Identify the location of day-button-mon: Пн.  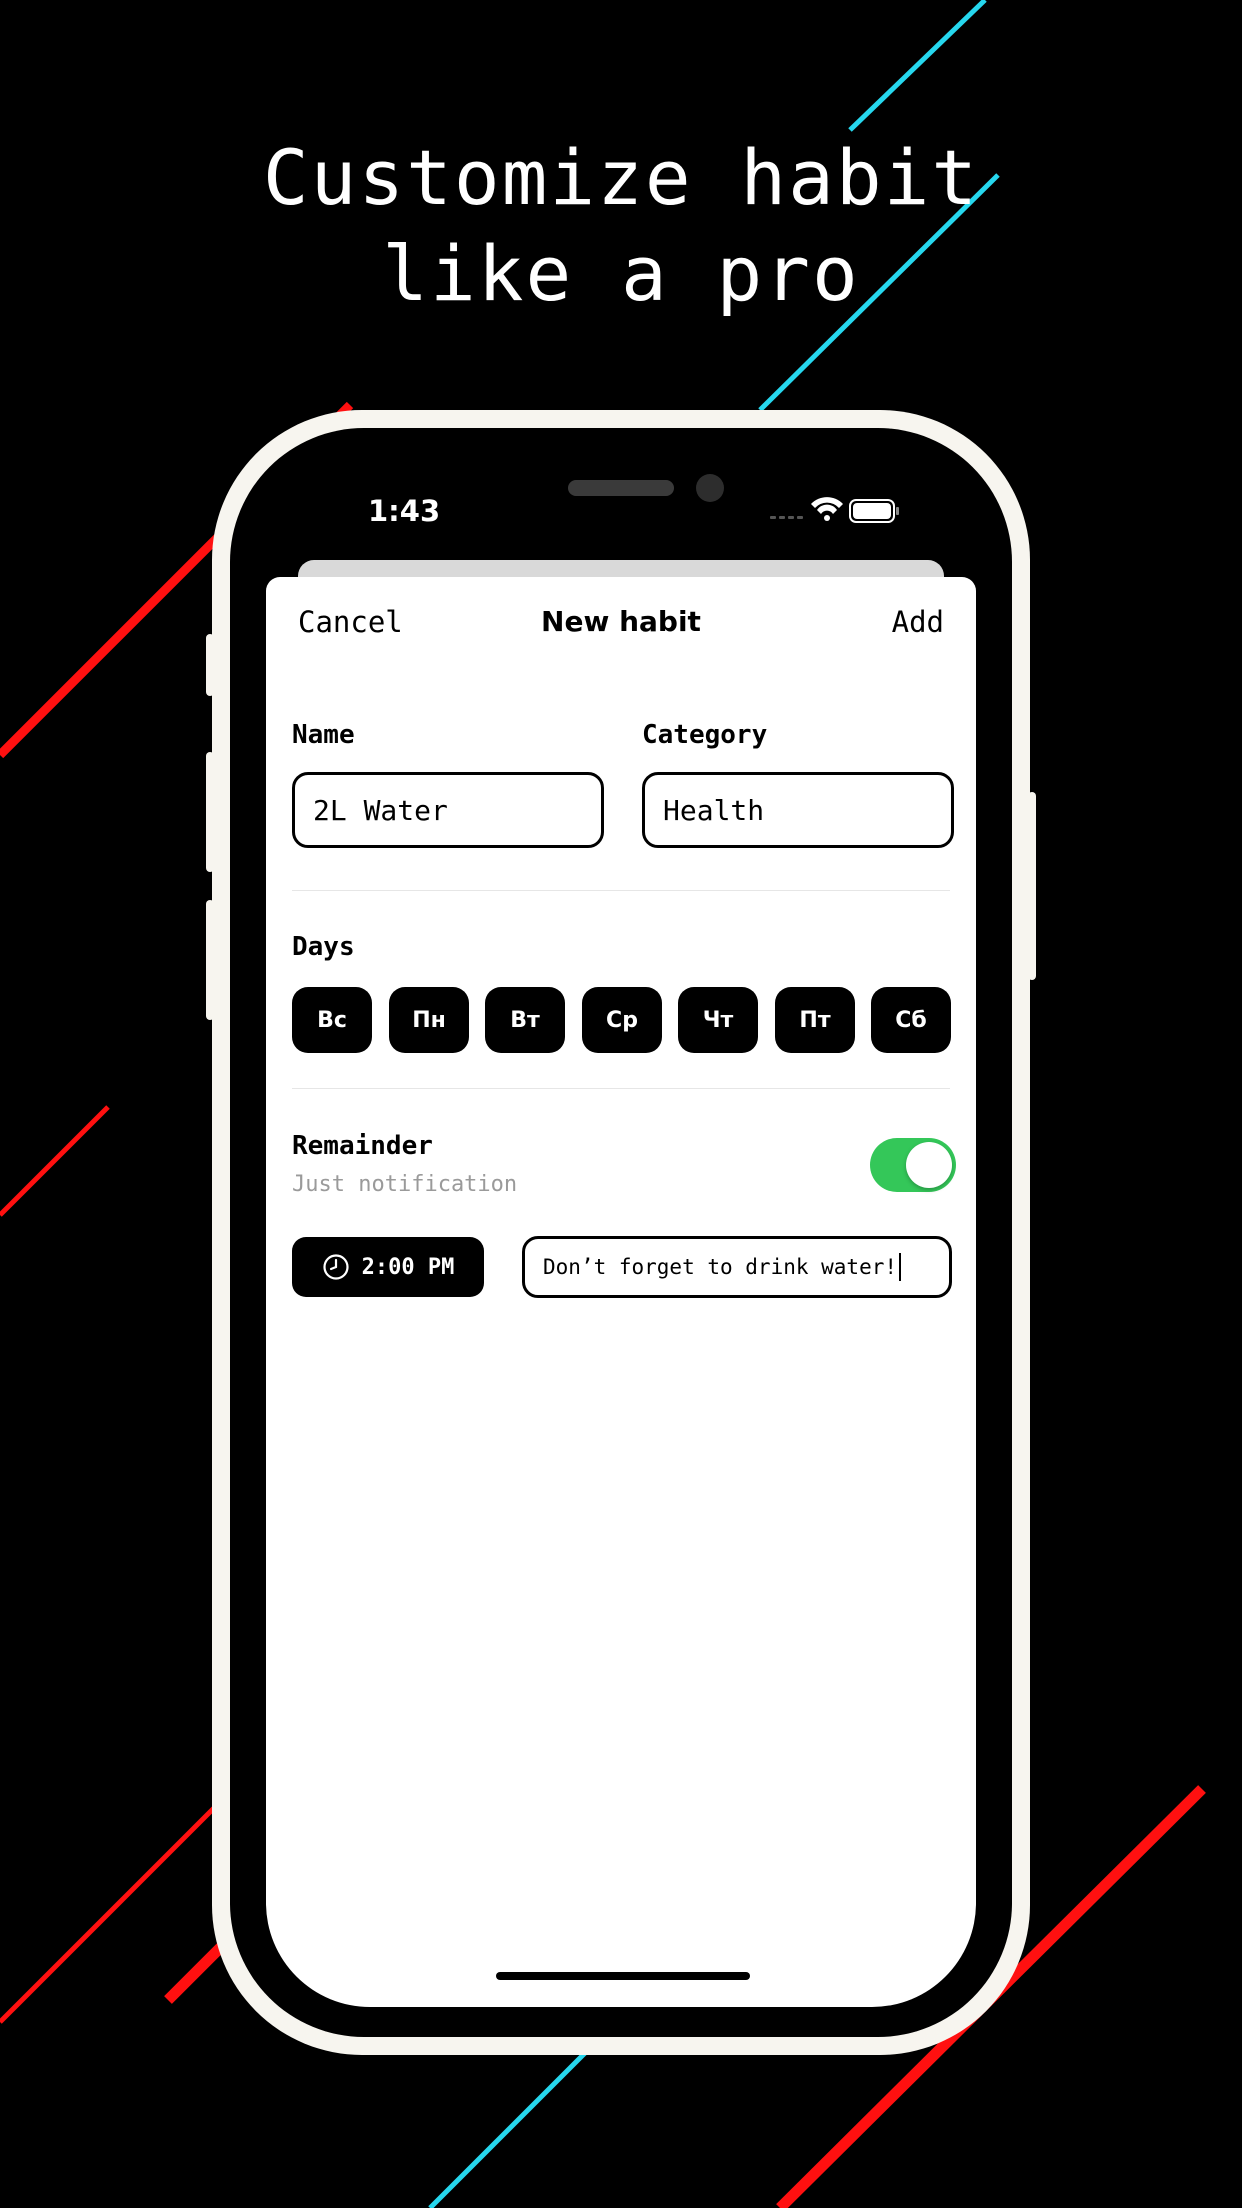
(429, 1020).